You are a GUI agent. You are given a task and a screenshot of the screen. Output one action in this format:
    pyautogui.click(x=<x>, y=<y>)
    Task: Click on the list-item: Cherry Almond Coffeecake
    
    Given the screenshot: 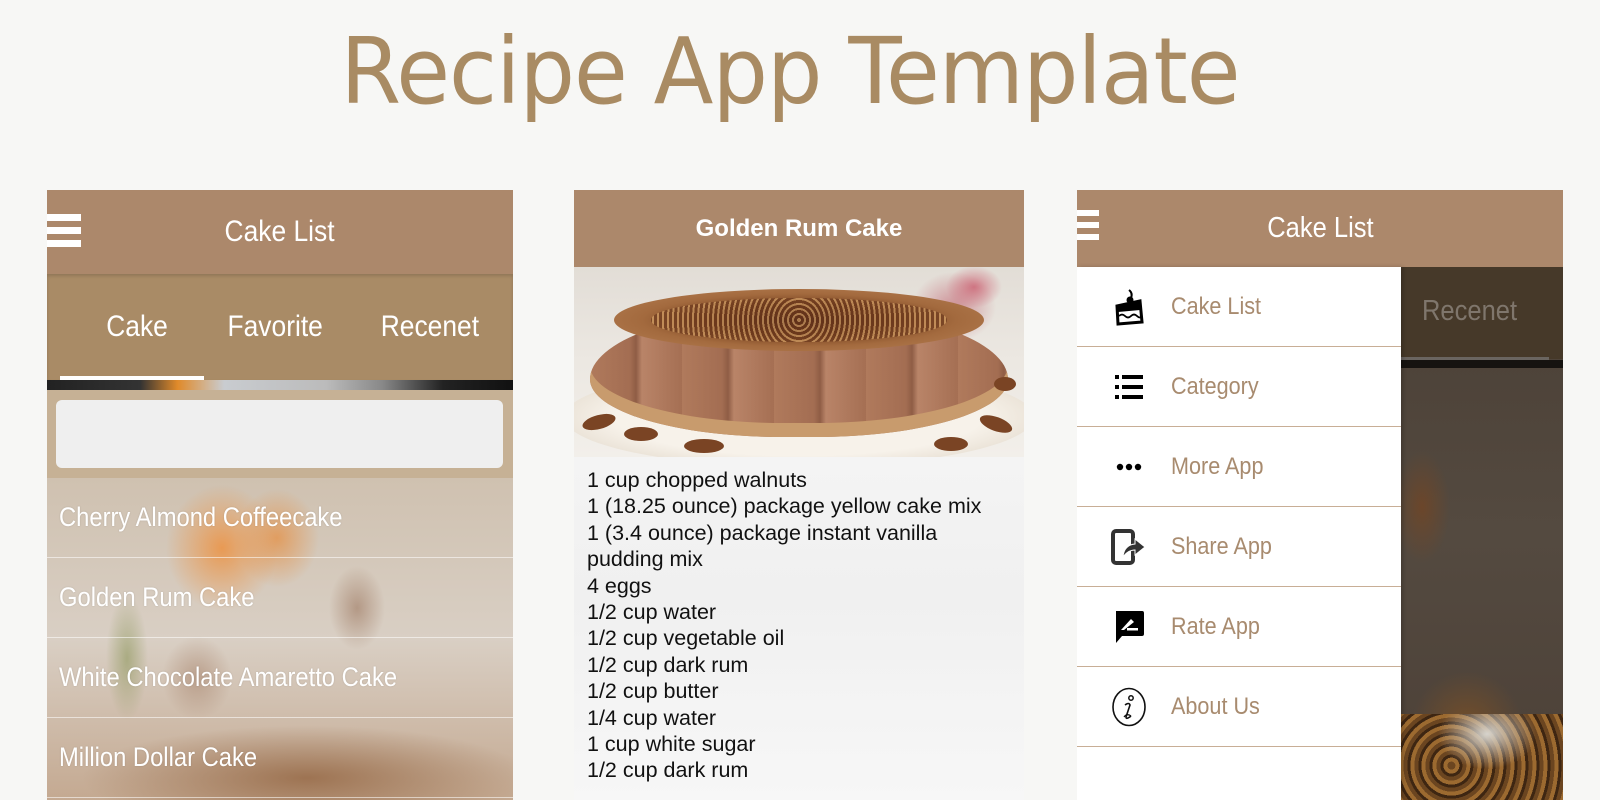 What is the action you would take?
    pyautogui.click(x=280, y=518)
    